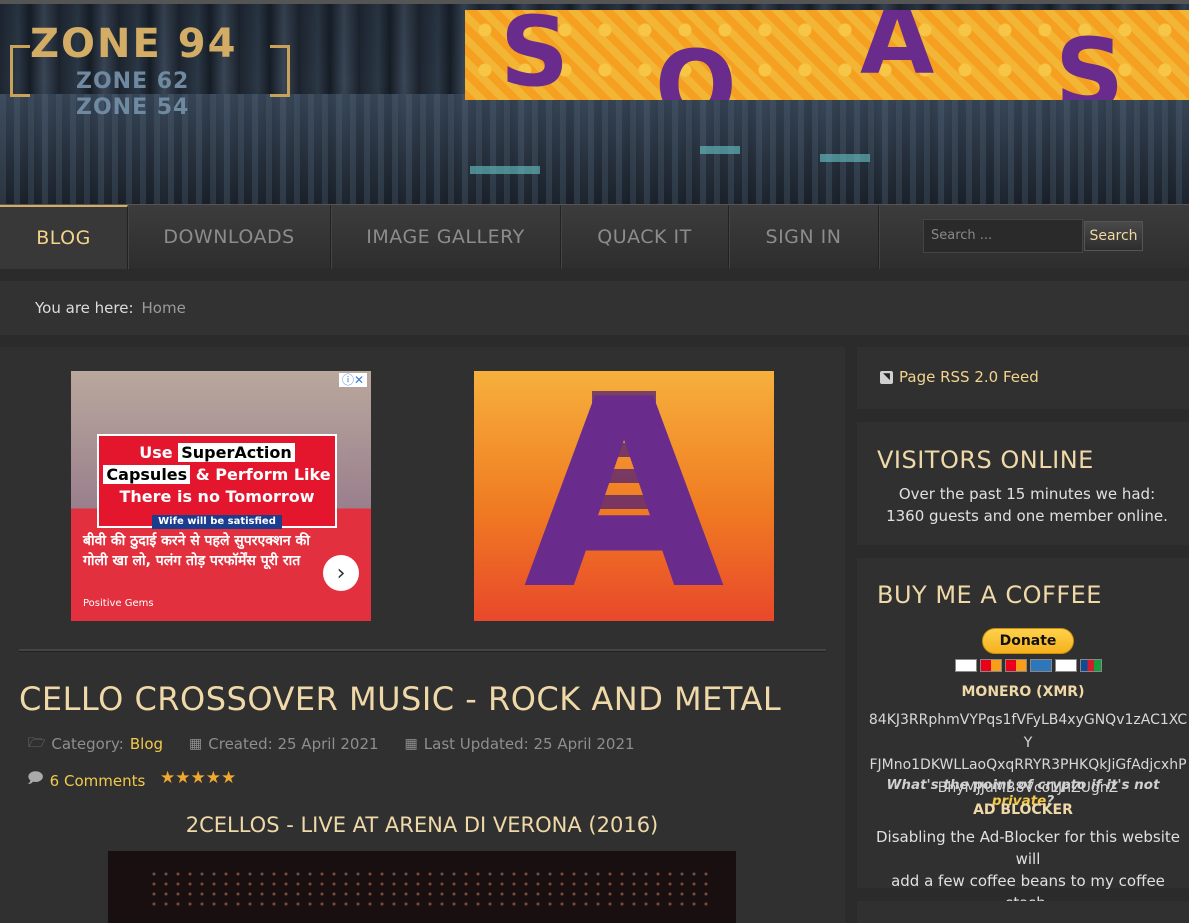 The width and height of the screenshot is (1189, 923). I want to click on folder-icon: 🗁, so click(37, 743).